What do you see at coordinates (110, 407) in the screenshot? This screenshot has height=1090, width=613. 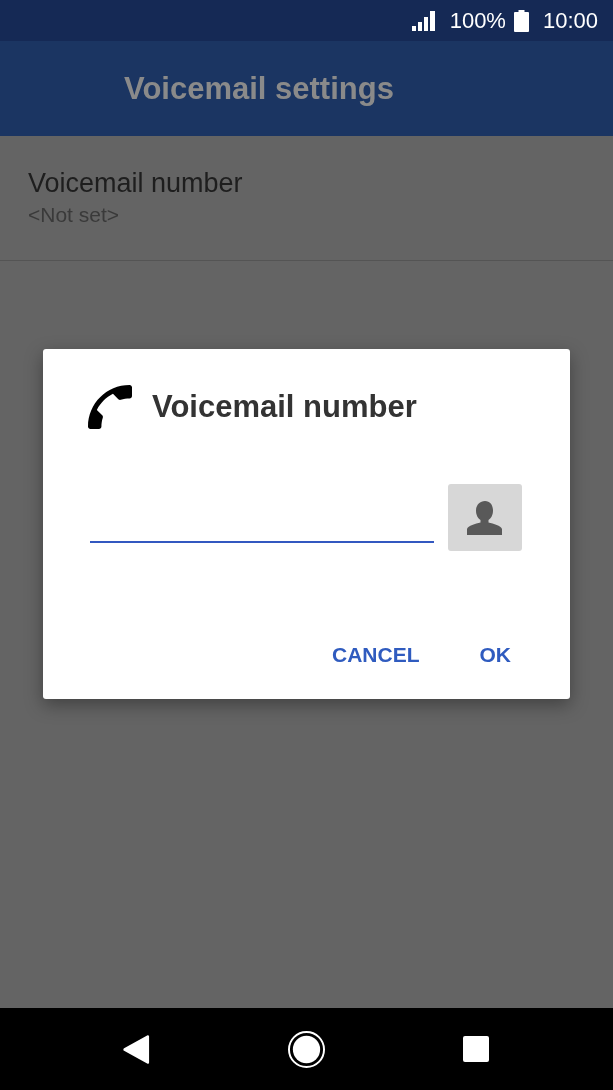 I see `phone-icon` at bounding box center [110, 407].